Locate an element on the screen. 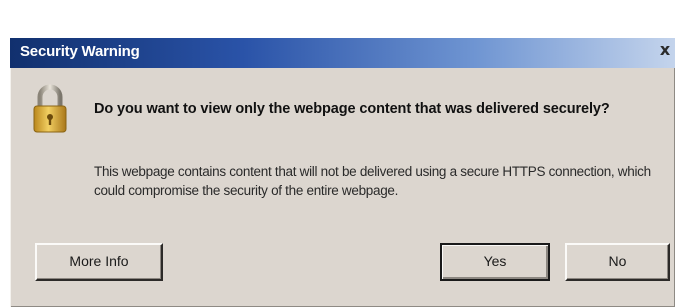  close-icon: x is located at coordinates (665, 50).